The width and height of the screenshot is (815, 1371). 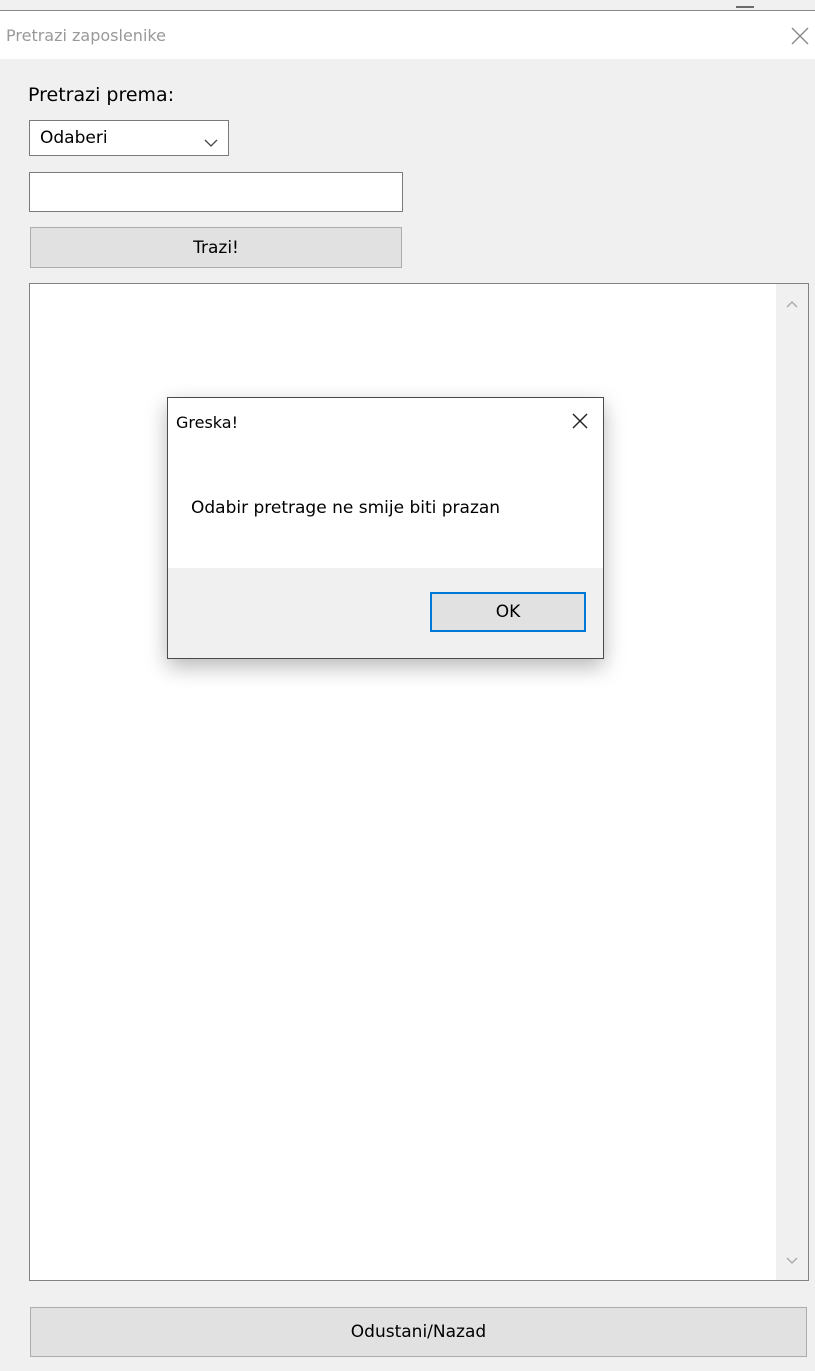 I want to click on vertical-scrollbar, so click(x=792, y=782).